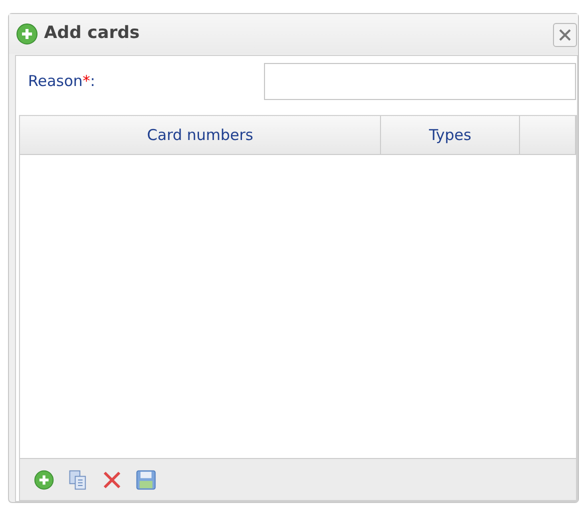  I want to click on reason-label: Reason*:, so click(62, 81).